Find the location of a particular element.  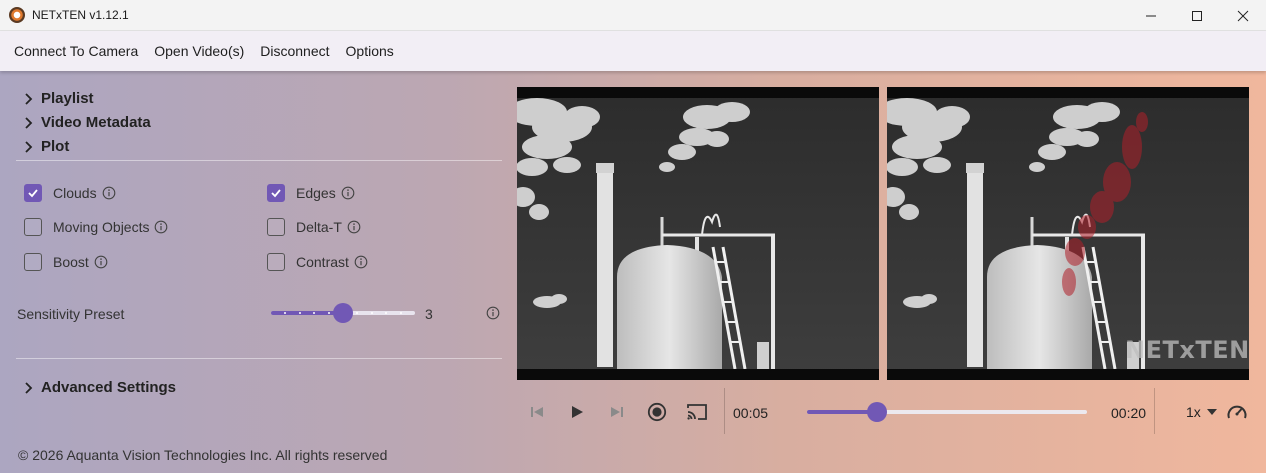

menu-open-videos: Open Video(s) is located at coordinates (199, 51).